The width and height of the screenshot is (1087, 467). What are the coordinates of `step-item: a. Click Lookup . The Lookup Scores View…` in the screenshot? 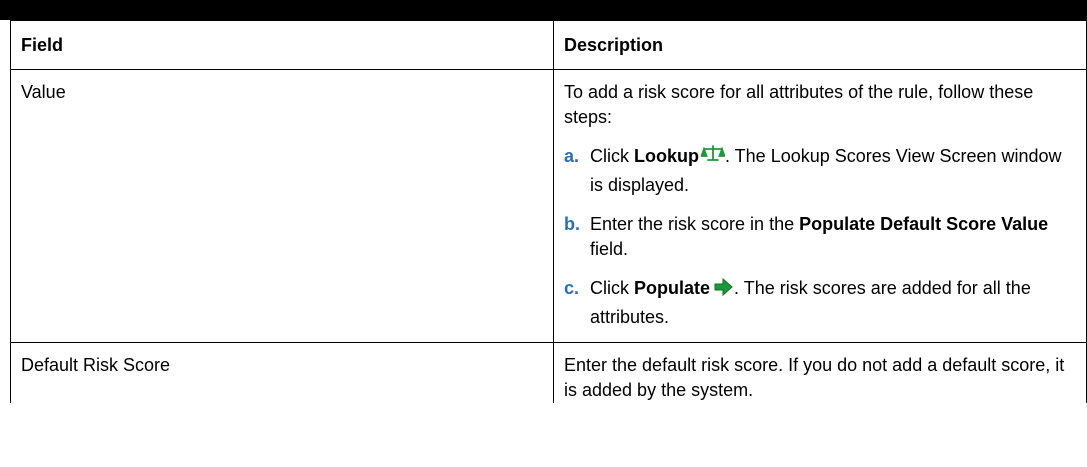 It's located at (820, 171).